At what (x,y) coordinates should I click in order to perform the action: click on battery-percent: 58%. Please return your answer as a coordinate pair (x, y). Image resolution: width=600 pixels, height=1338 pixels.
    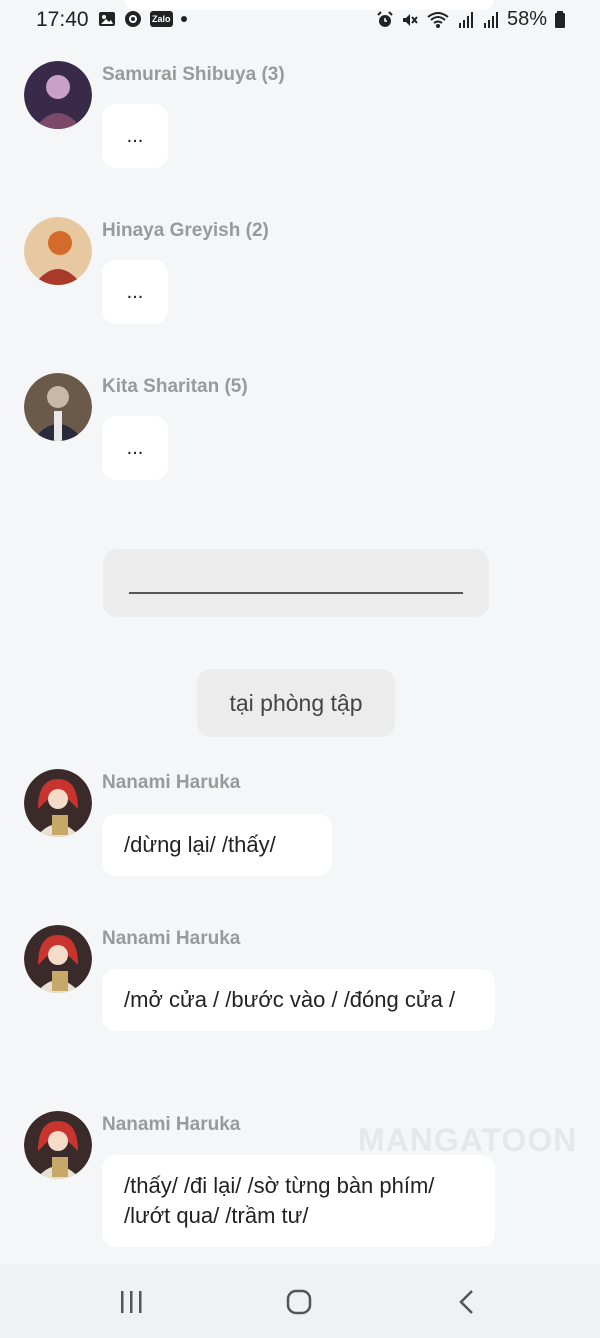
    Looking at the image, I should click on (526, 19).